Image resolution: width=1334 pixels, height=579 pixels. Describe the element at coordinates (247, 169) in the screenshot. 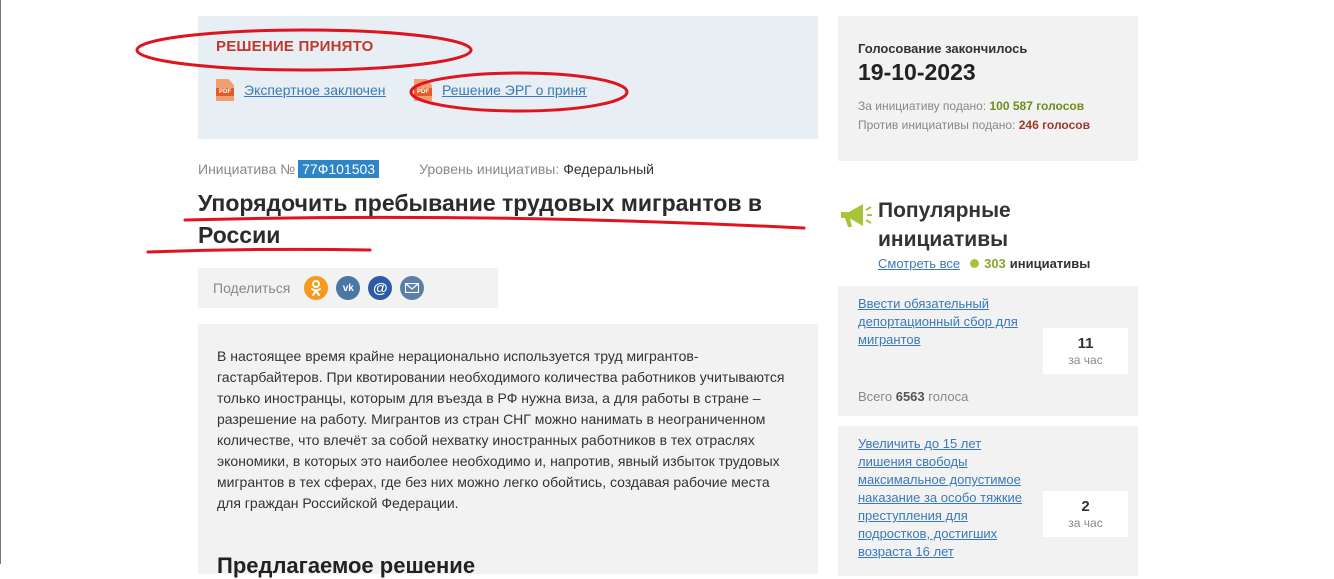

I see `initiative-number-label: Инициатива №` at that location.